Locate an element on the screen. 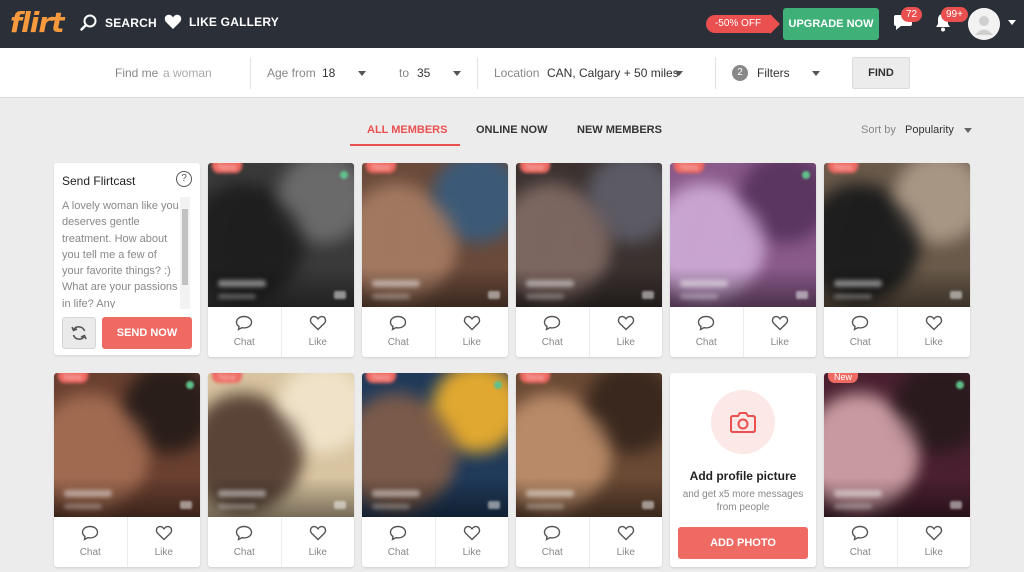 This screenshot has width=1024, height=572. tab-online-now: ONLINE NOW is located at coordinates (512, 130).